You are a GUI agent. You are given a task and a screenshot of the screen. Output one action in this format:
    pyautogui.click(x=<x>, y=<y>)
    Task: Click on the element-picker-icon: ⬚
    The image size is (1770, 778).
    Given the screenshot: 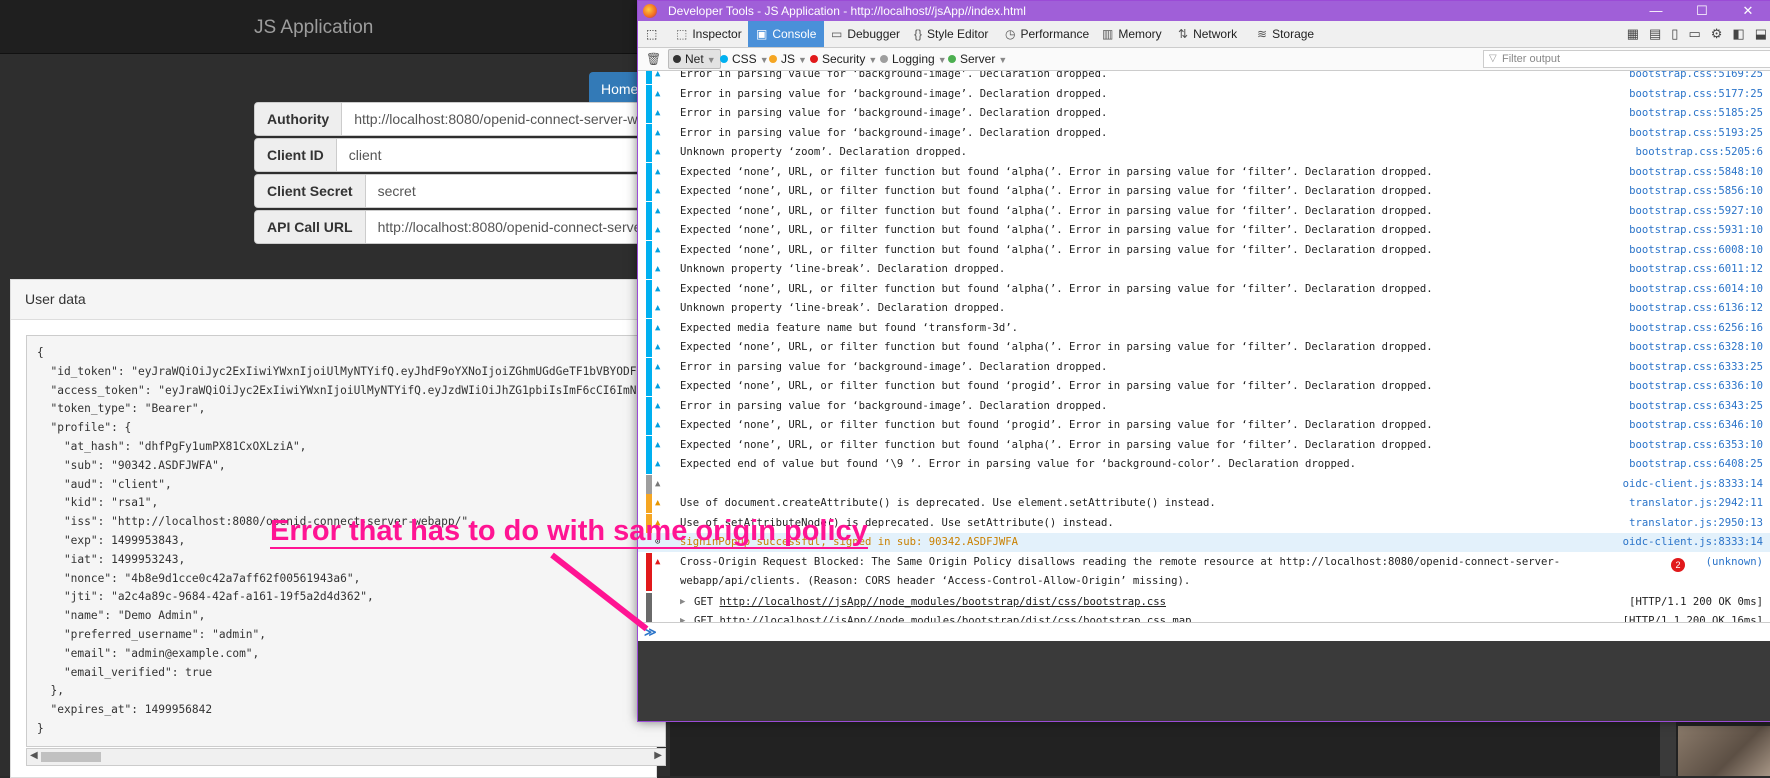 What is the action you would take?
    pyautogui.click(x=651, y=34)
    